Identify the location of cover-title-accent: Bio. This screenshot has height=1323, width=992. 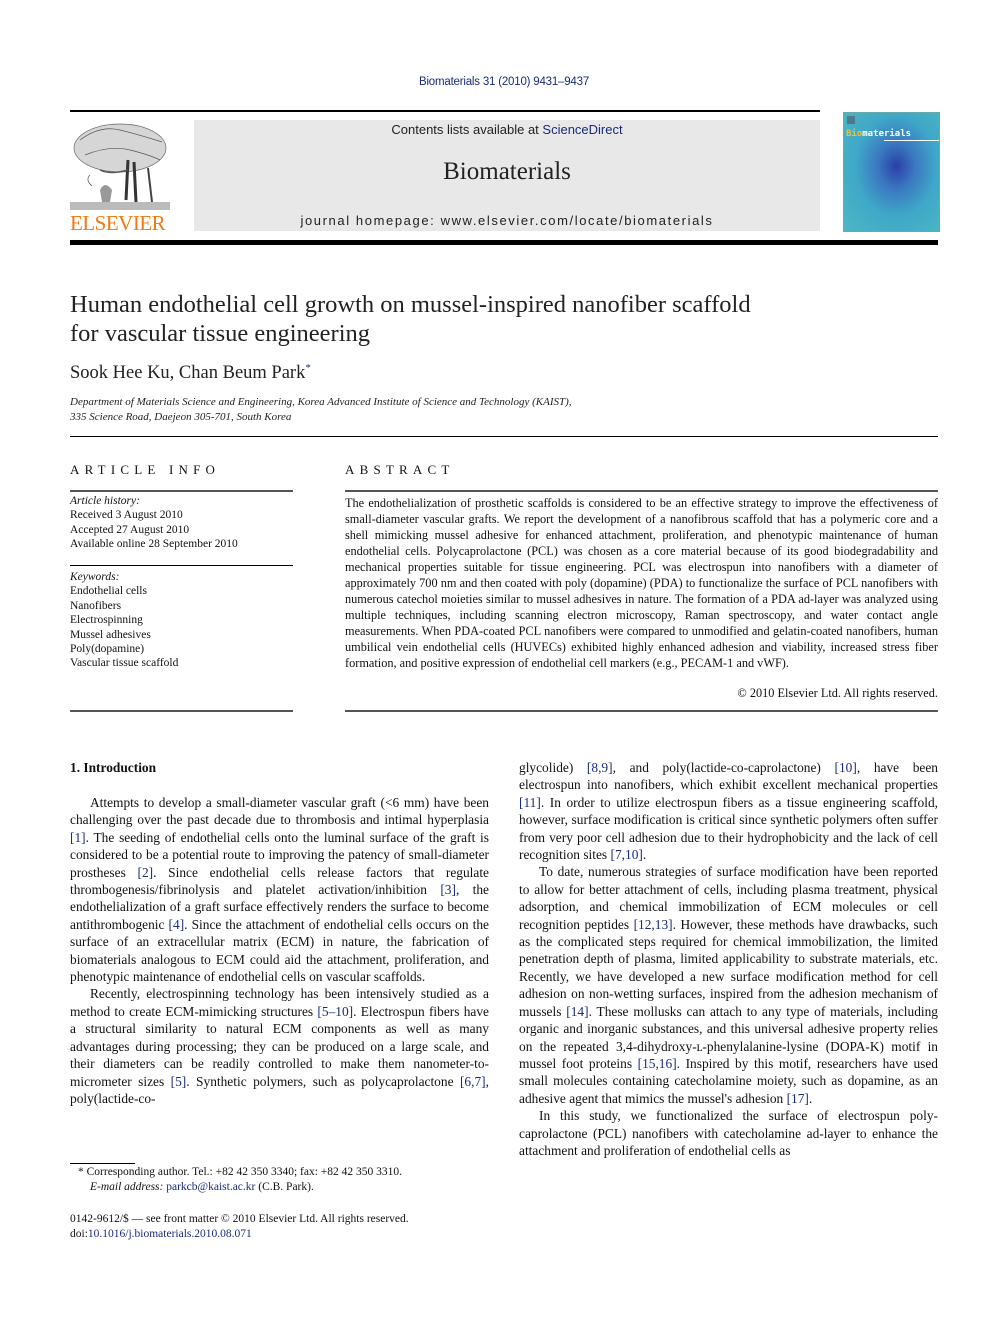
(854, 134).